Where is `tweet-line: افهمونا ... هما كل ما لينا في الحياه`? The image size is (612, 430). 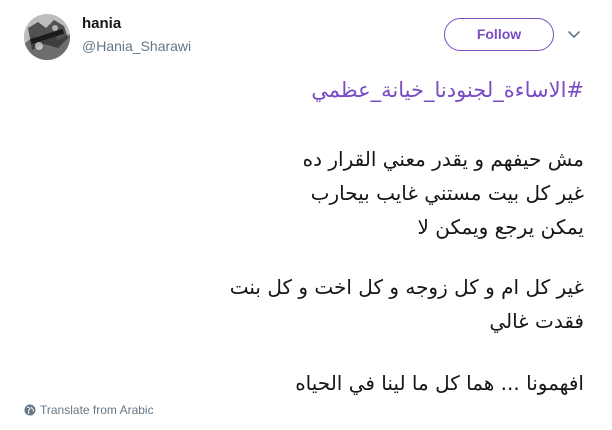 tweet-line: افهمونا ... هما كل ما لينا في الحياه is located at coordinates (439, 383).